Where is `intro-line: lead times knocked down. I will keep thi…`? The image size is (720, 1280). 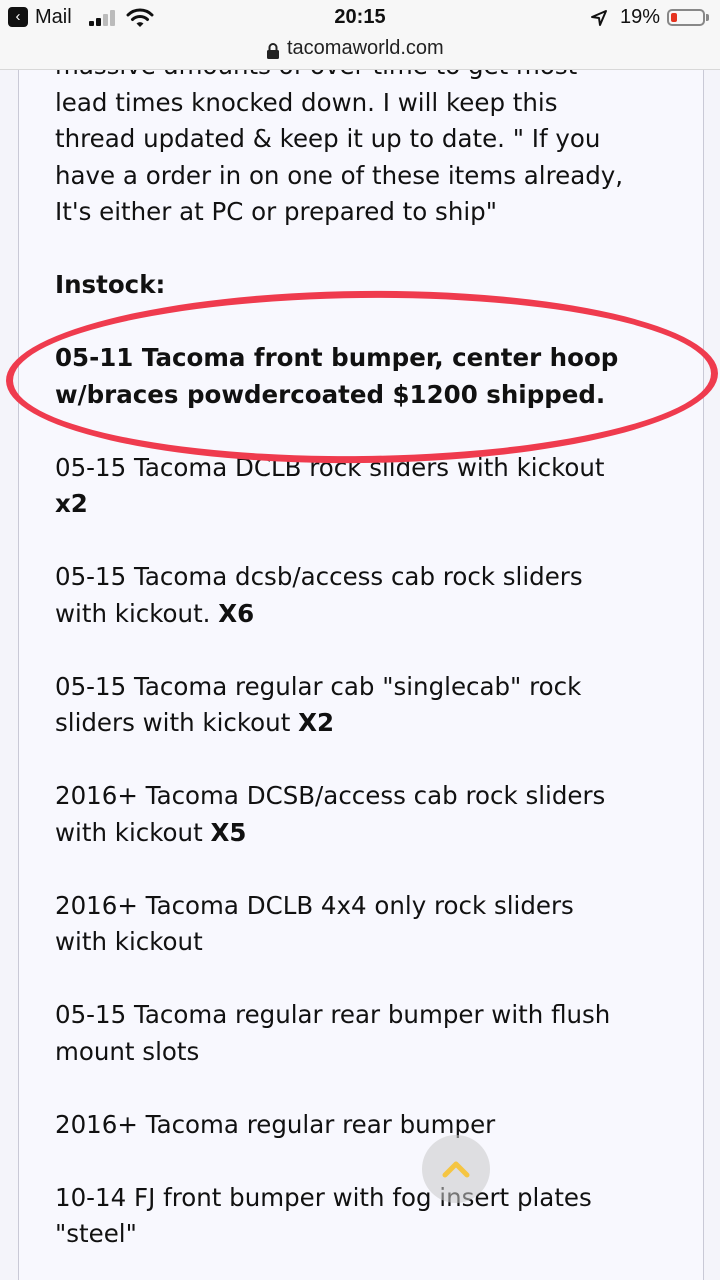
intro-line: lead times knocked down. I will keep thi… is located at coordinates (306, 102).